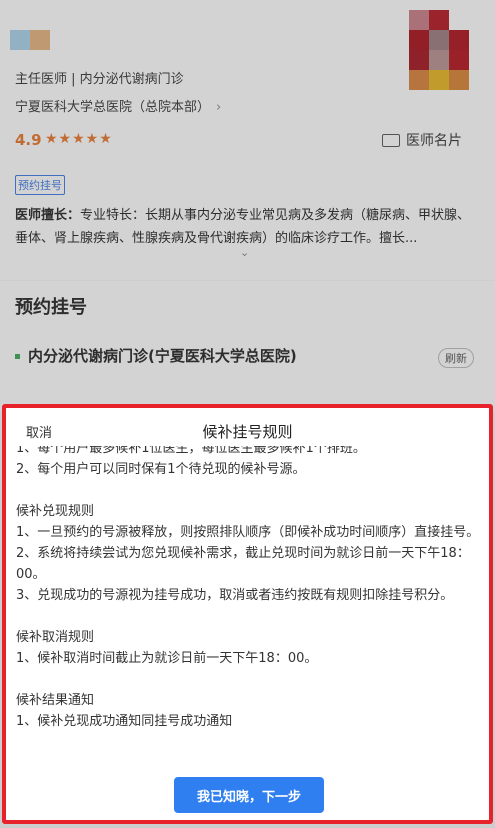 This screenshot has height=828, width=495. Describe the element at coordinates (243, 564) in the screenshot. I see `rule-line: 2、系统将持续尝试为您兑现候补需求，截止兑现时间为就诊日前一天下午18：00。` at that location.